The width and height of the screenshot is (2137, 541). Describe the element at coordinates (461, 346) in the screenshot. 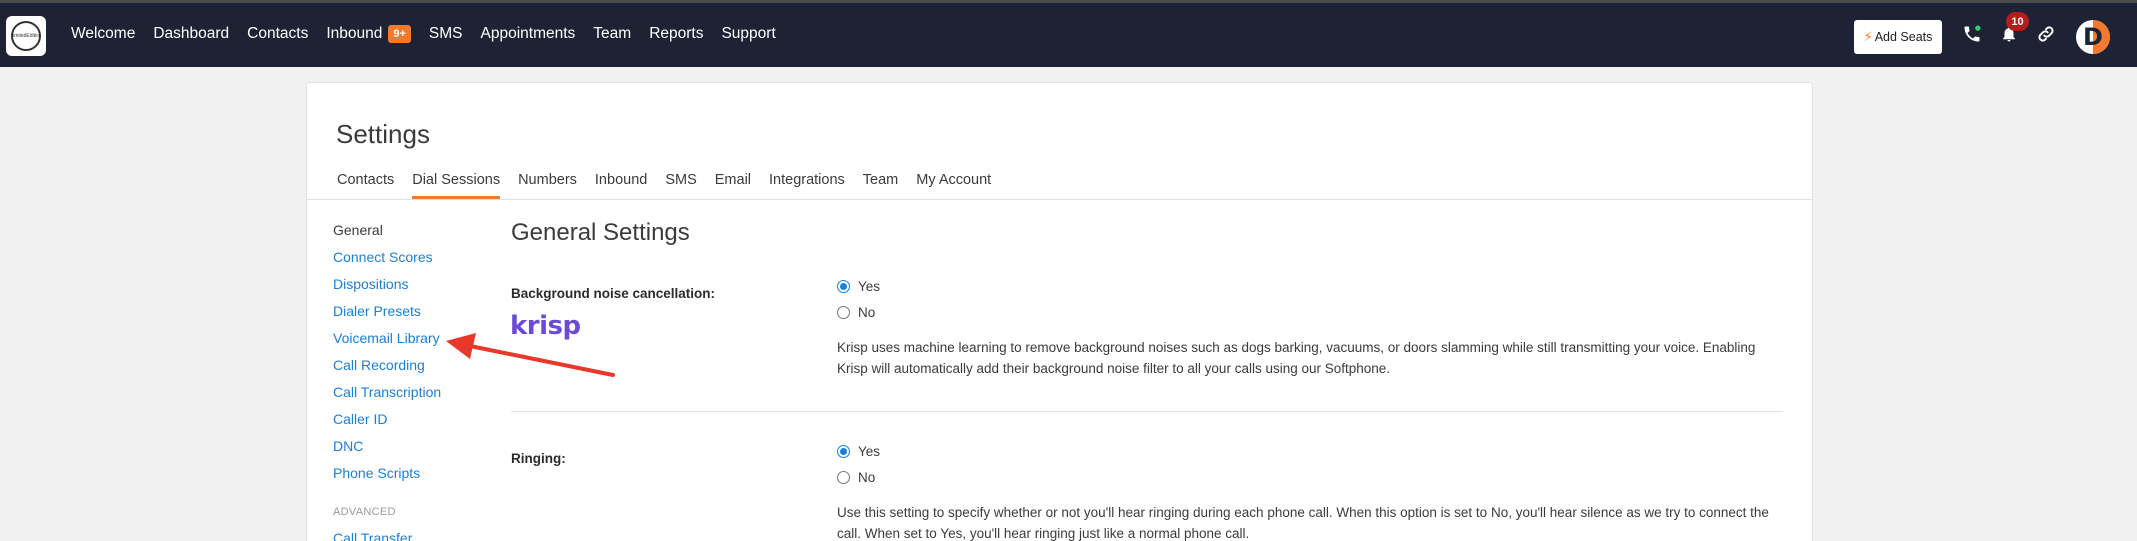

I see `arrow-head` at that location.